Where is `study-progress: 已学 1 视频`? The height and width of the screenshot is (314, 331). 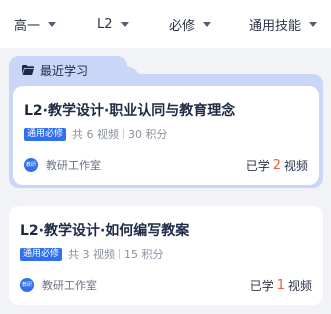 study-progress: 已学 1 视频 is located at coordinates (281, 285).